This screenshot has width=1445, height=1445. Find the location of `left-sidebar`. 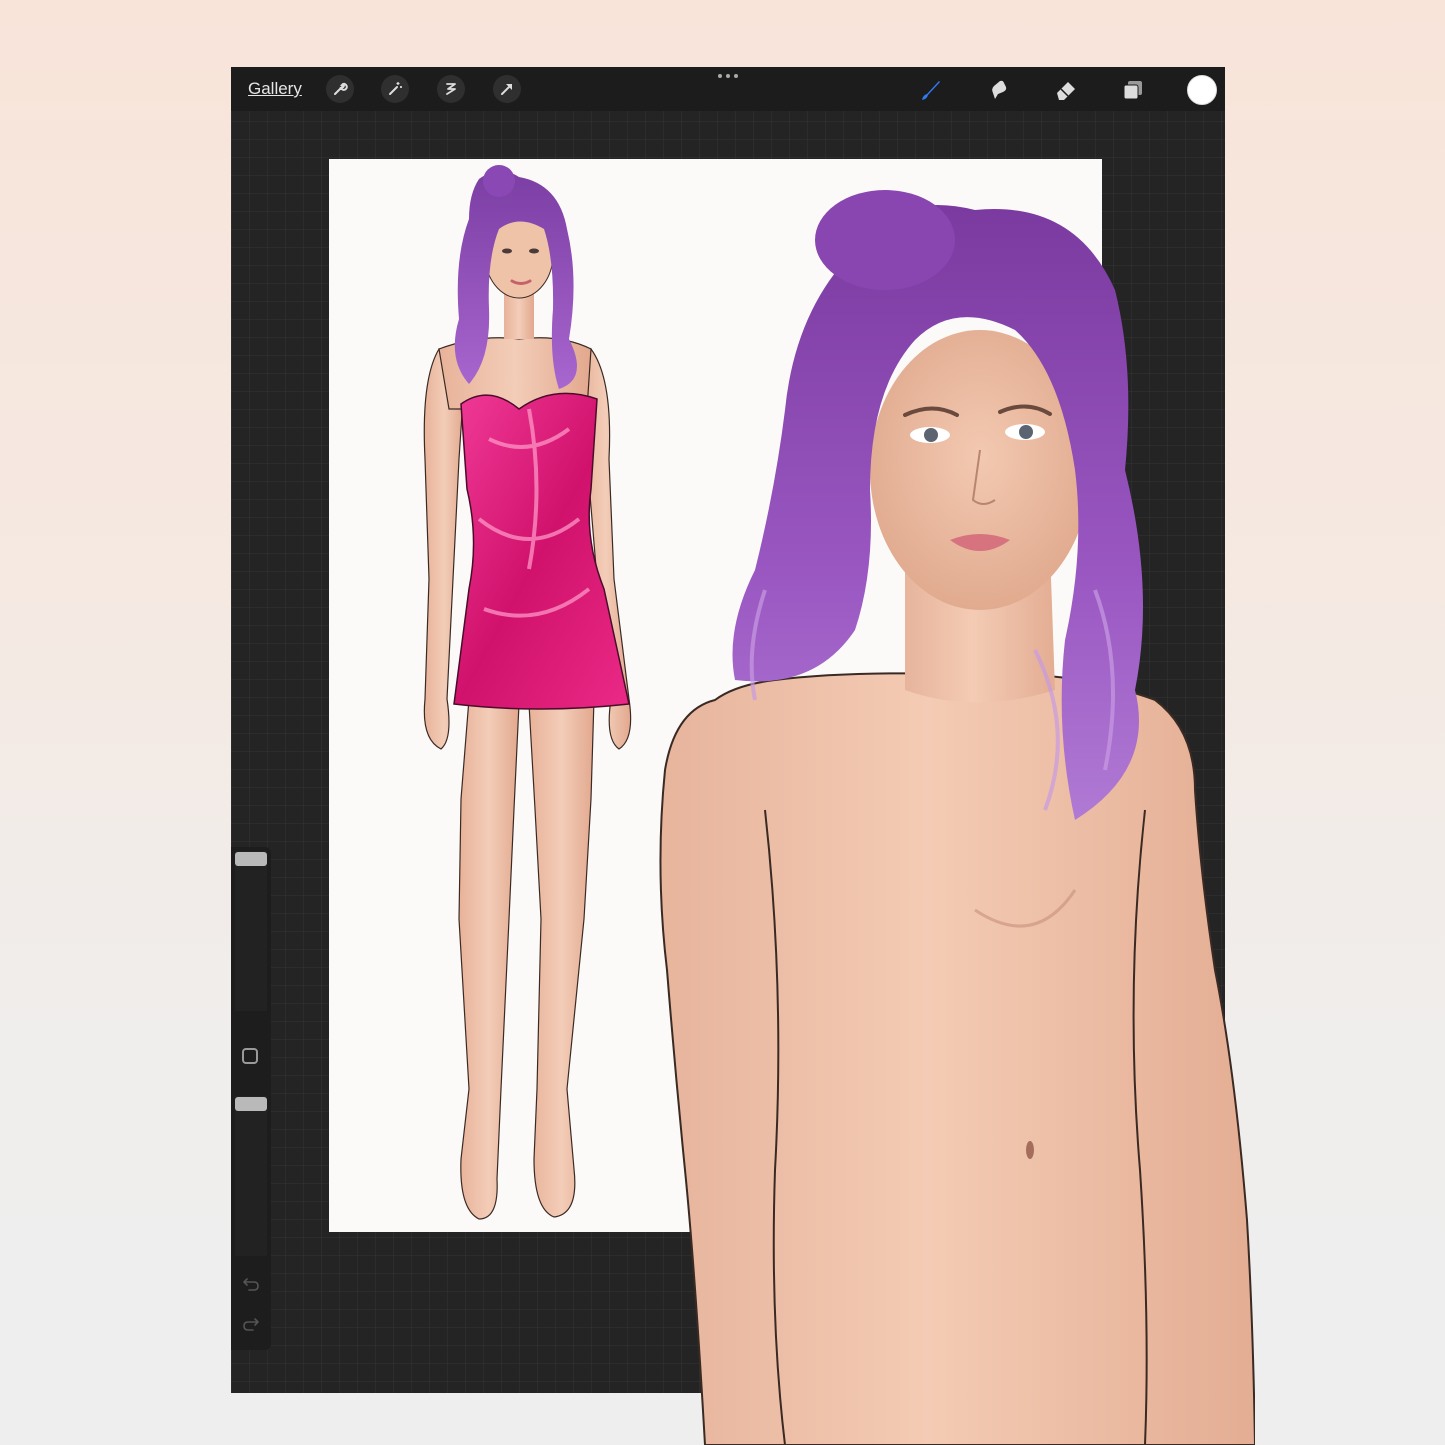

left-sidebar is located at coordinates (251, 1098).